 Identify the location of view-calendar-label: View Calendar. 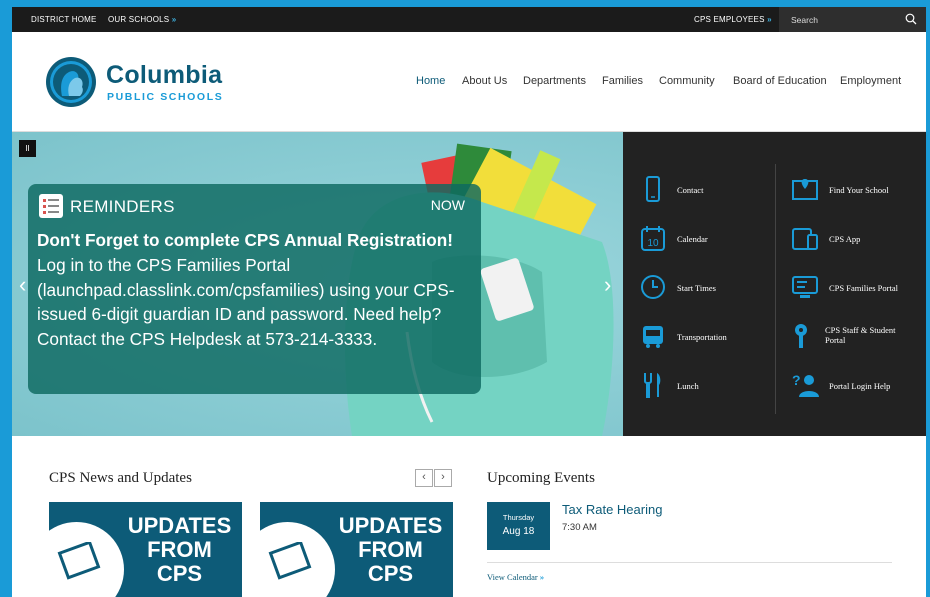
(512, 577).